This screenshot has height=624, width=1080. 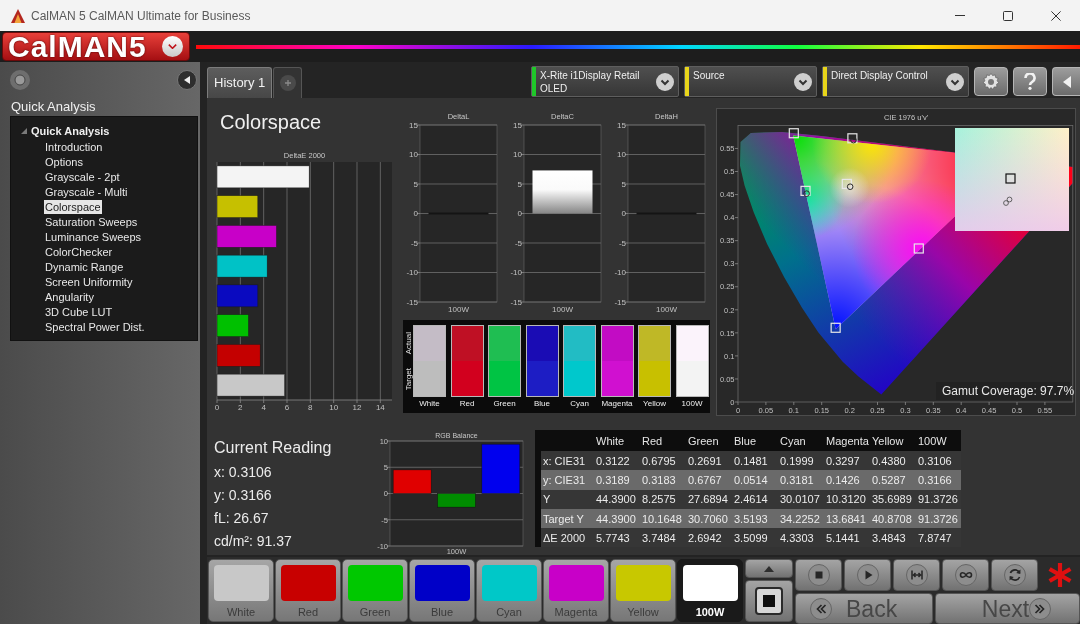 I want to click on table-cell-text: 0.3166, so click(x=935, y=479).